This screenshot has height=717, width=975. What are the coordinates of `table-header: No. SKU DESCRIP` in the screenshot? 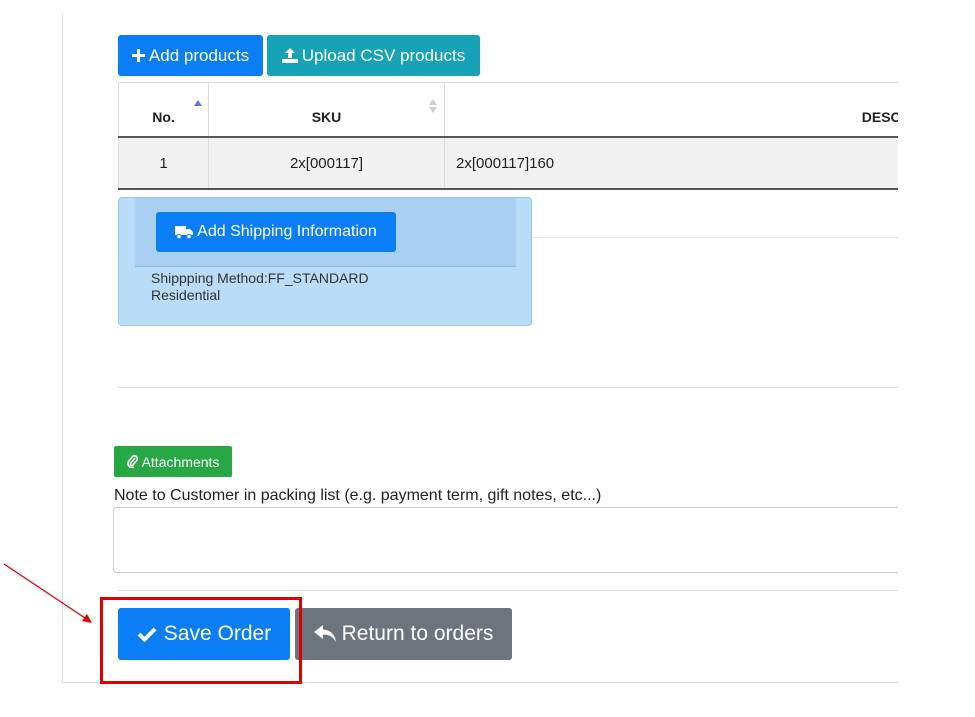 It's located at (508, 110).